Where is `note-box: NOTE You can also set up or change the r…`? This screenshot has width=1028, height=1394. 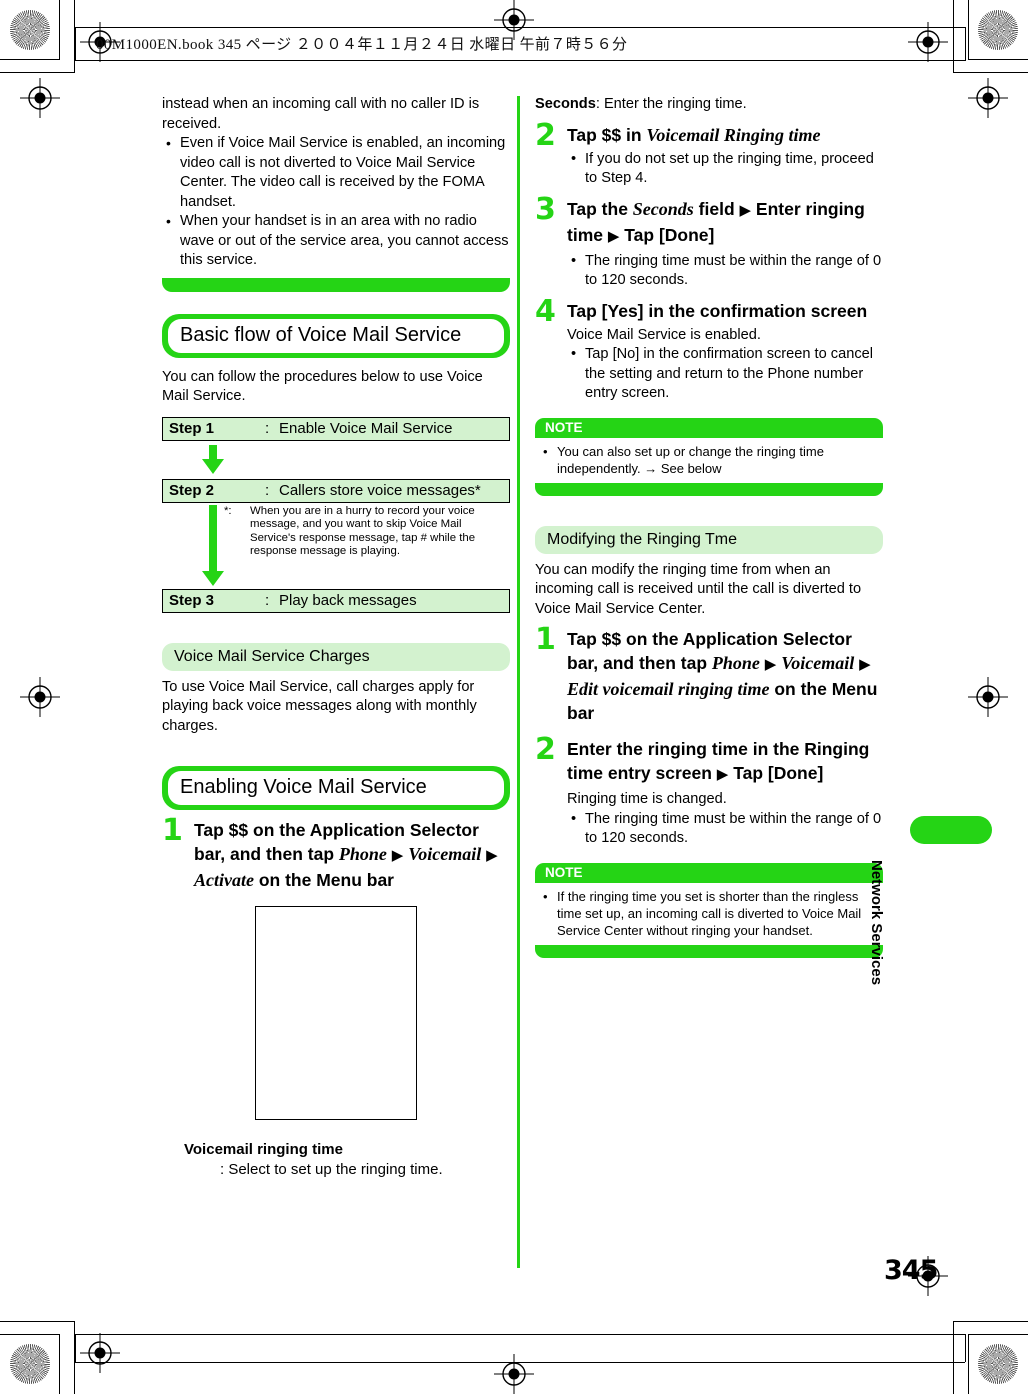
note-box: NOTE You can also set up or change the r… is located at coordinates (709, 456).